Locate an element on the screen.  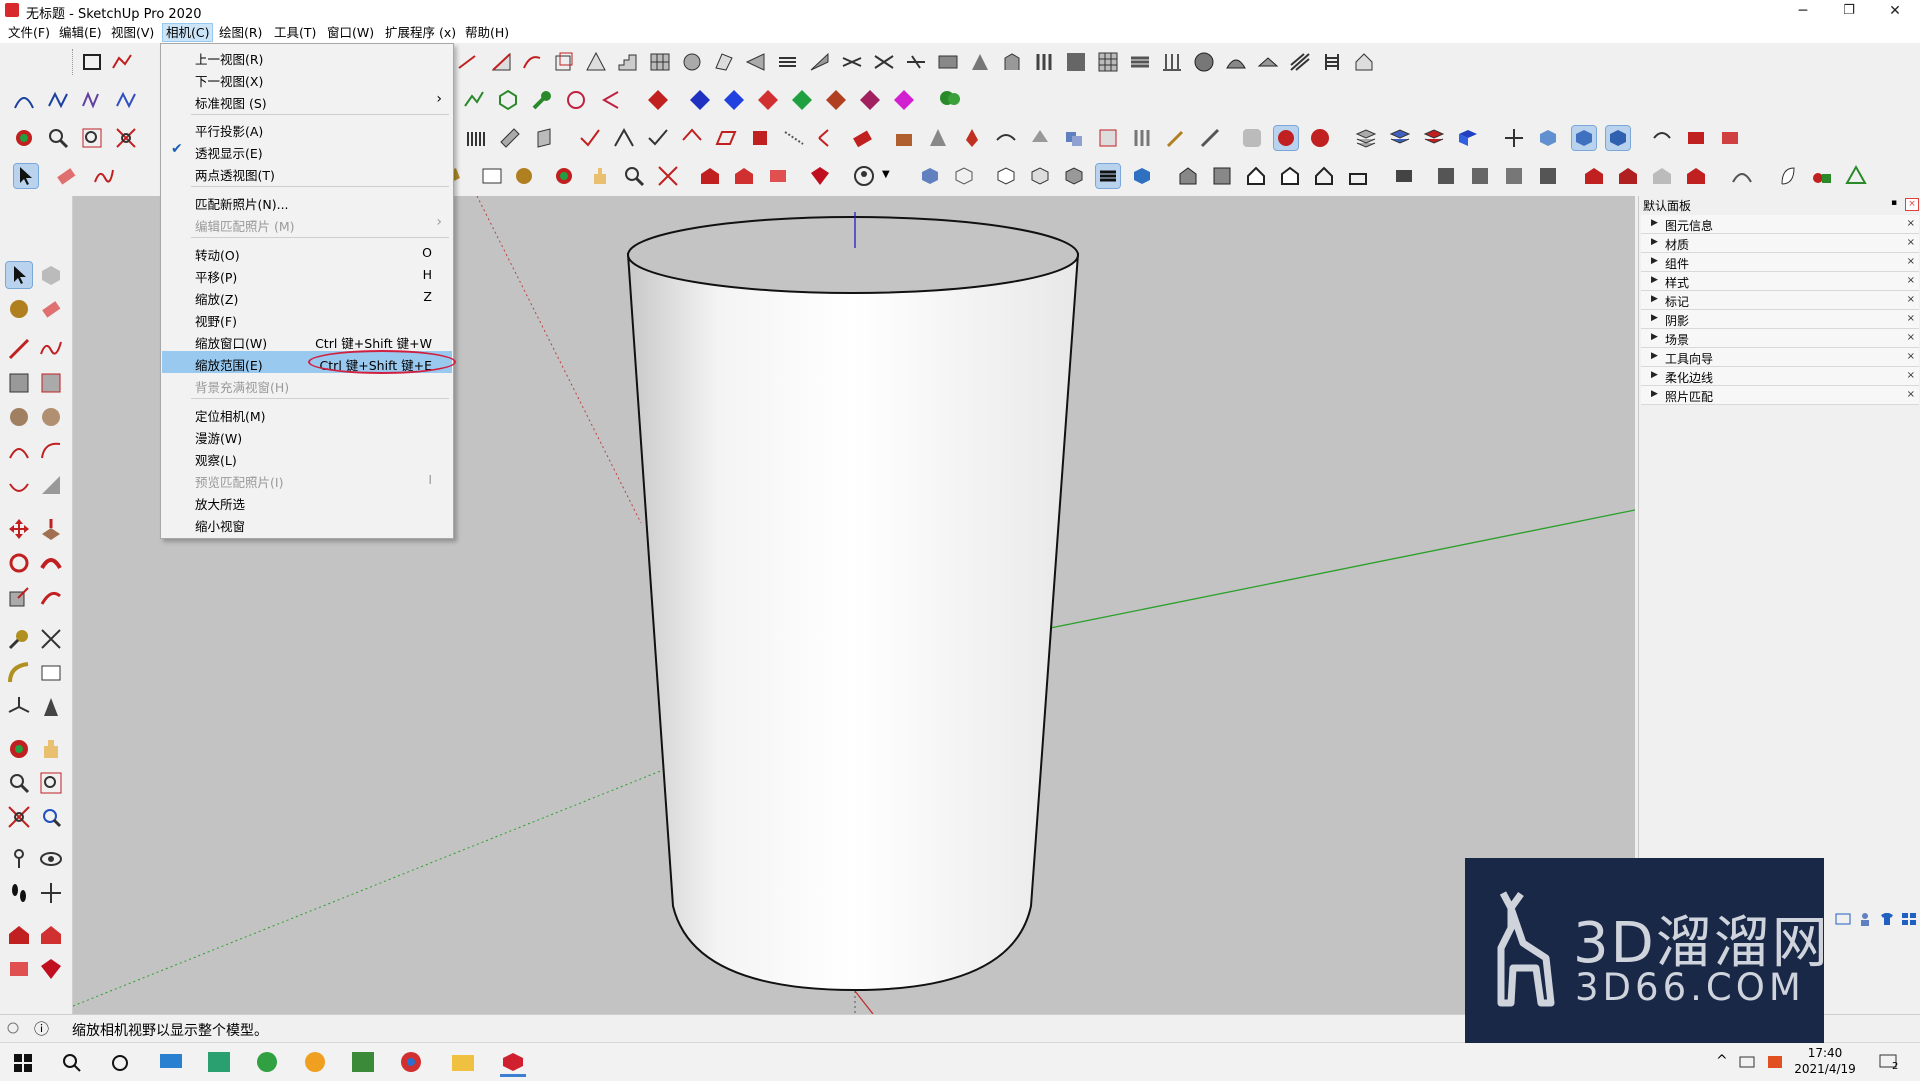
menu-look-around: 观察(L) is located at coordinates (307, 457).